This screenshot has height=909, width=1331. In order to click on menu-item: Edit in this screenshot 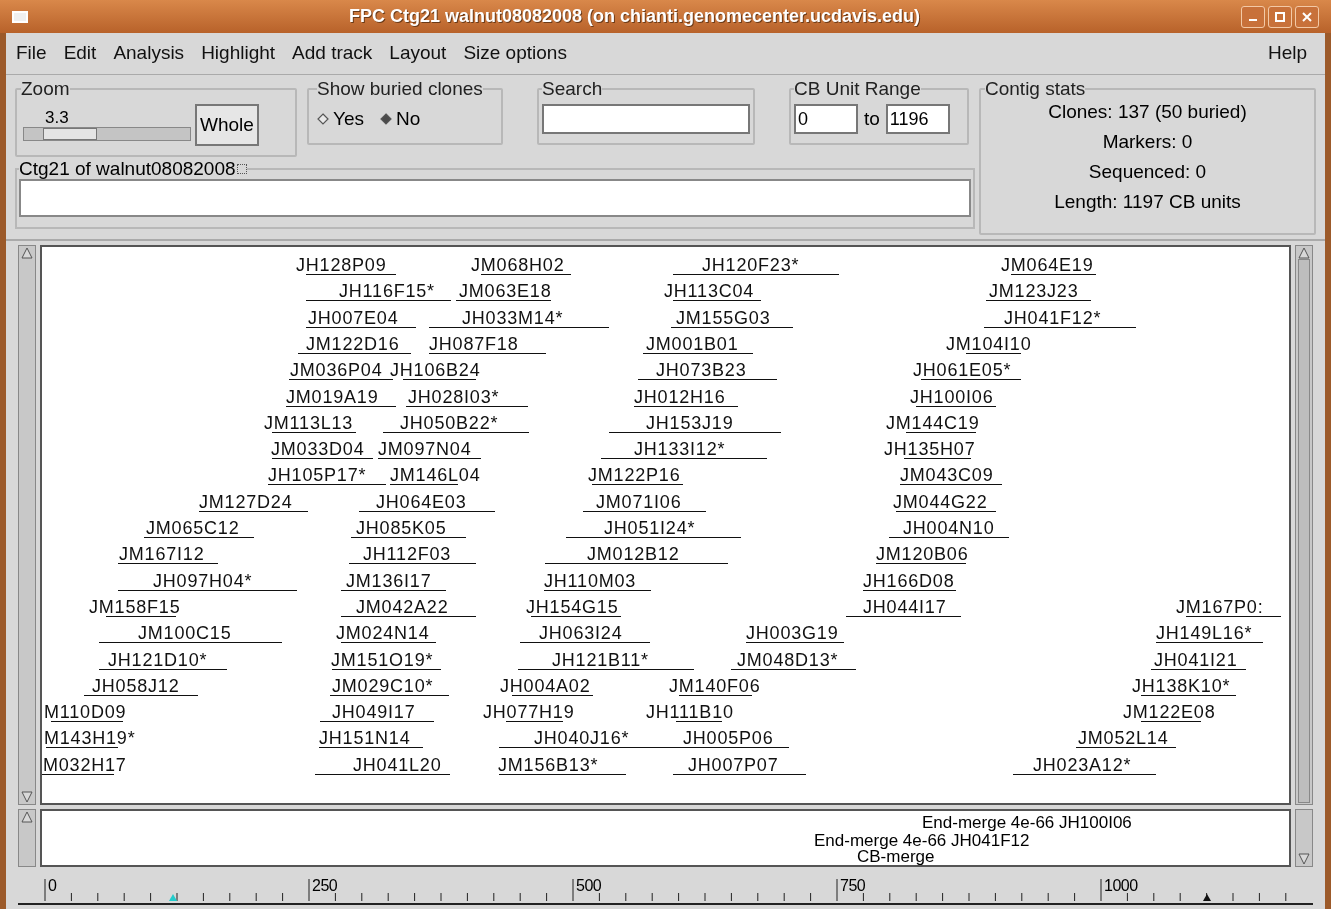, I will do `click(80, 53)`.